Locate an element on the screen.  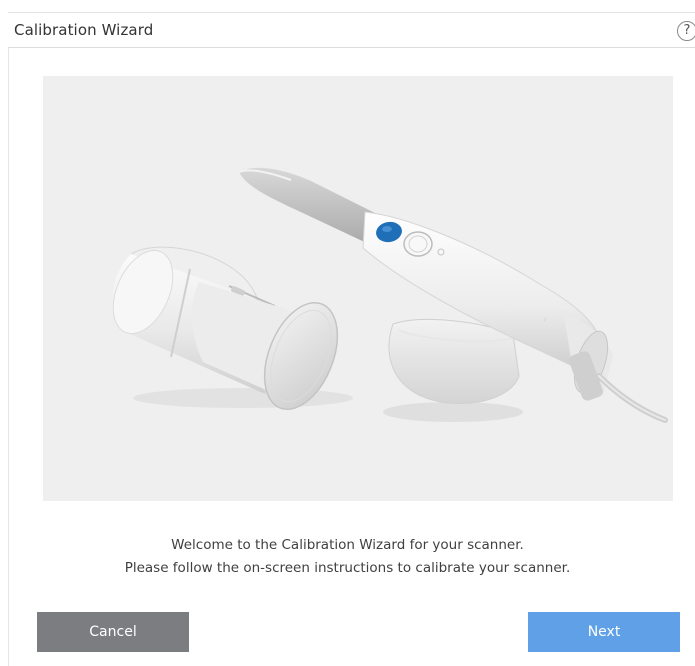
scanner-cradle is located at coordinates (453, 370).